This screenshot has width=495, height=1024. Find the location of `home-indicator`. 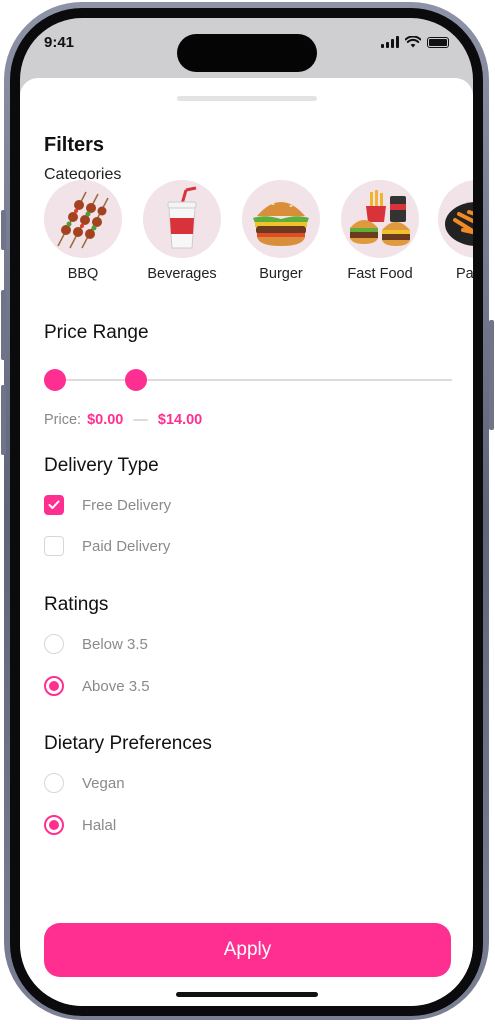

home-indicator is located at coordinates (247, 994).